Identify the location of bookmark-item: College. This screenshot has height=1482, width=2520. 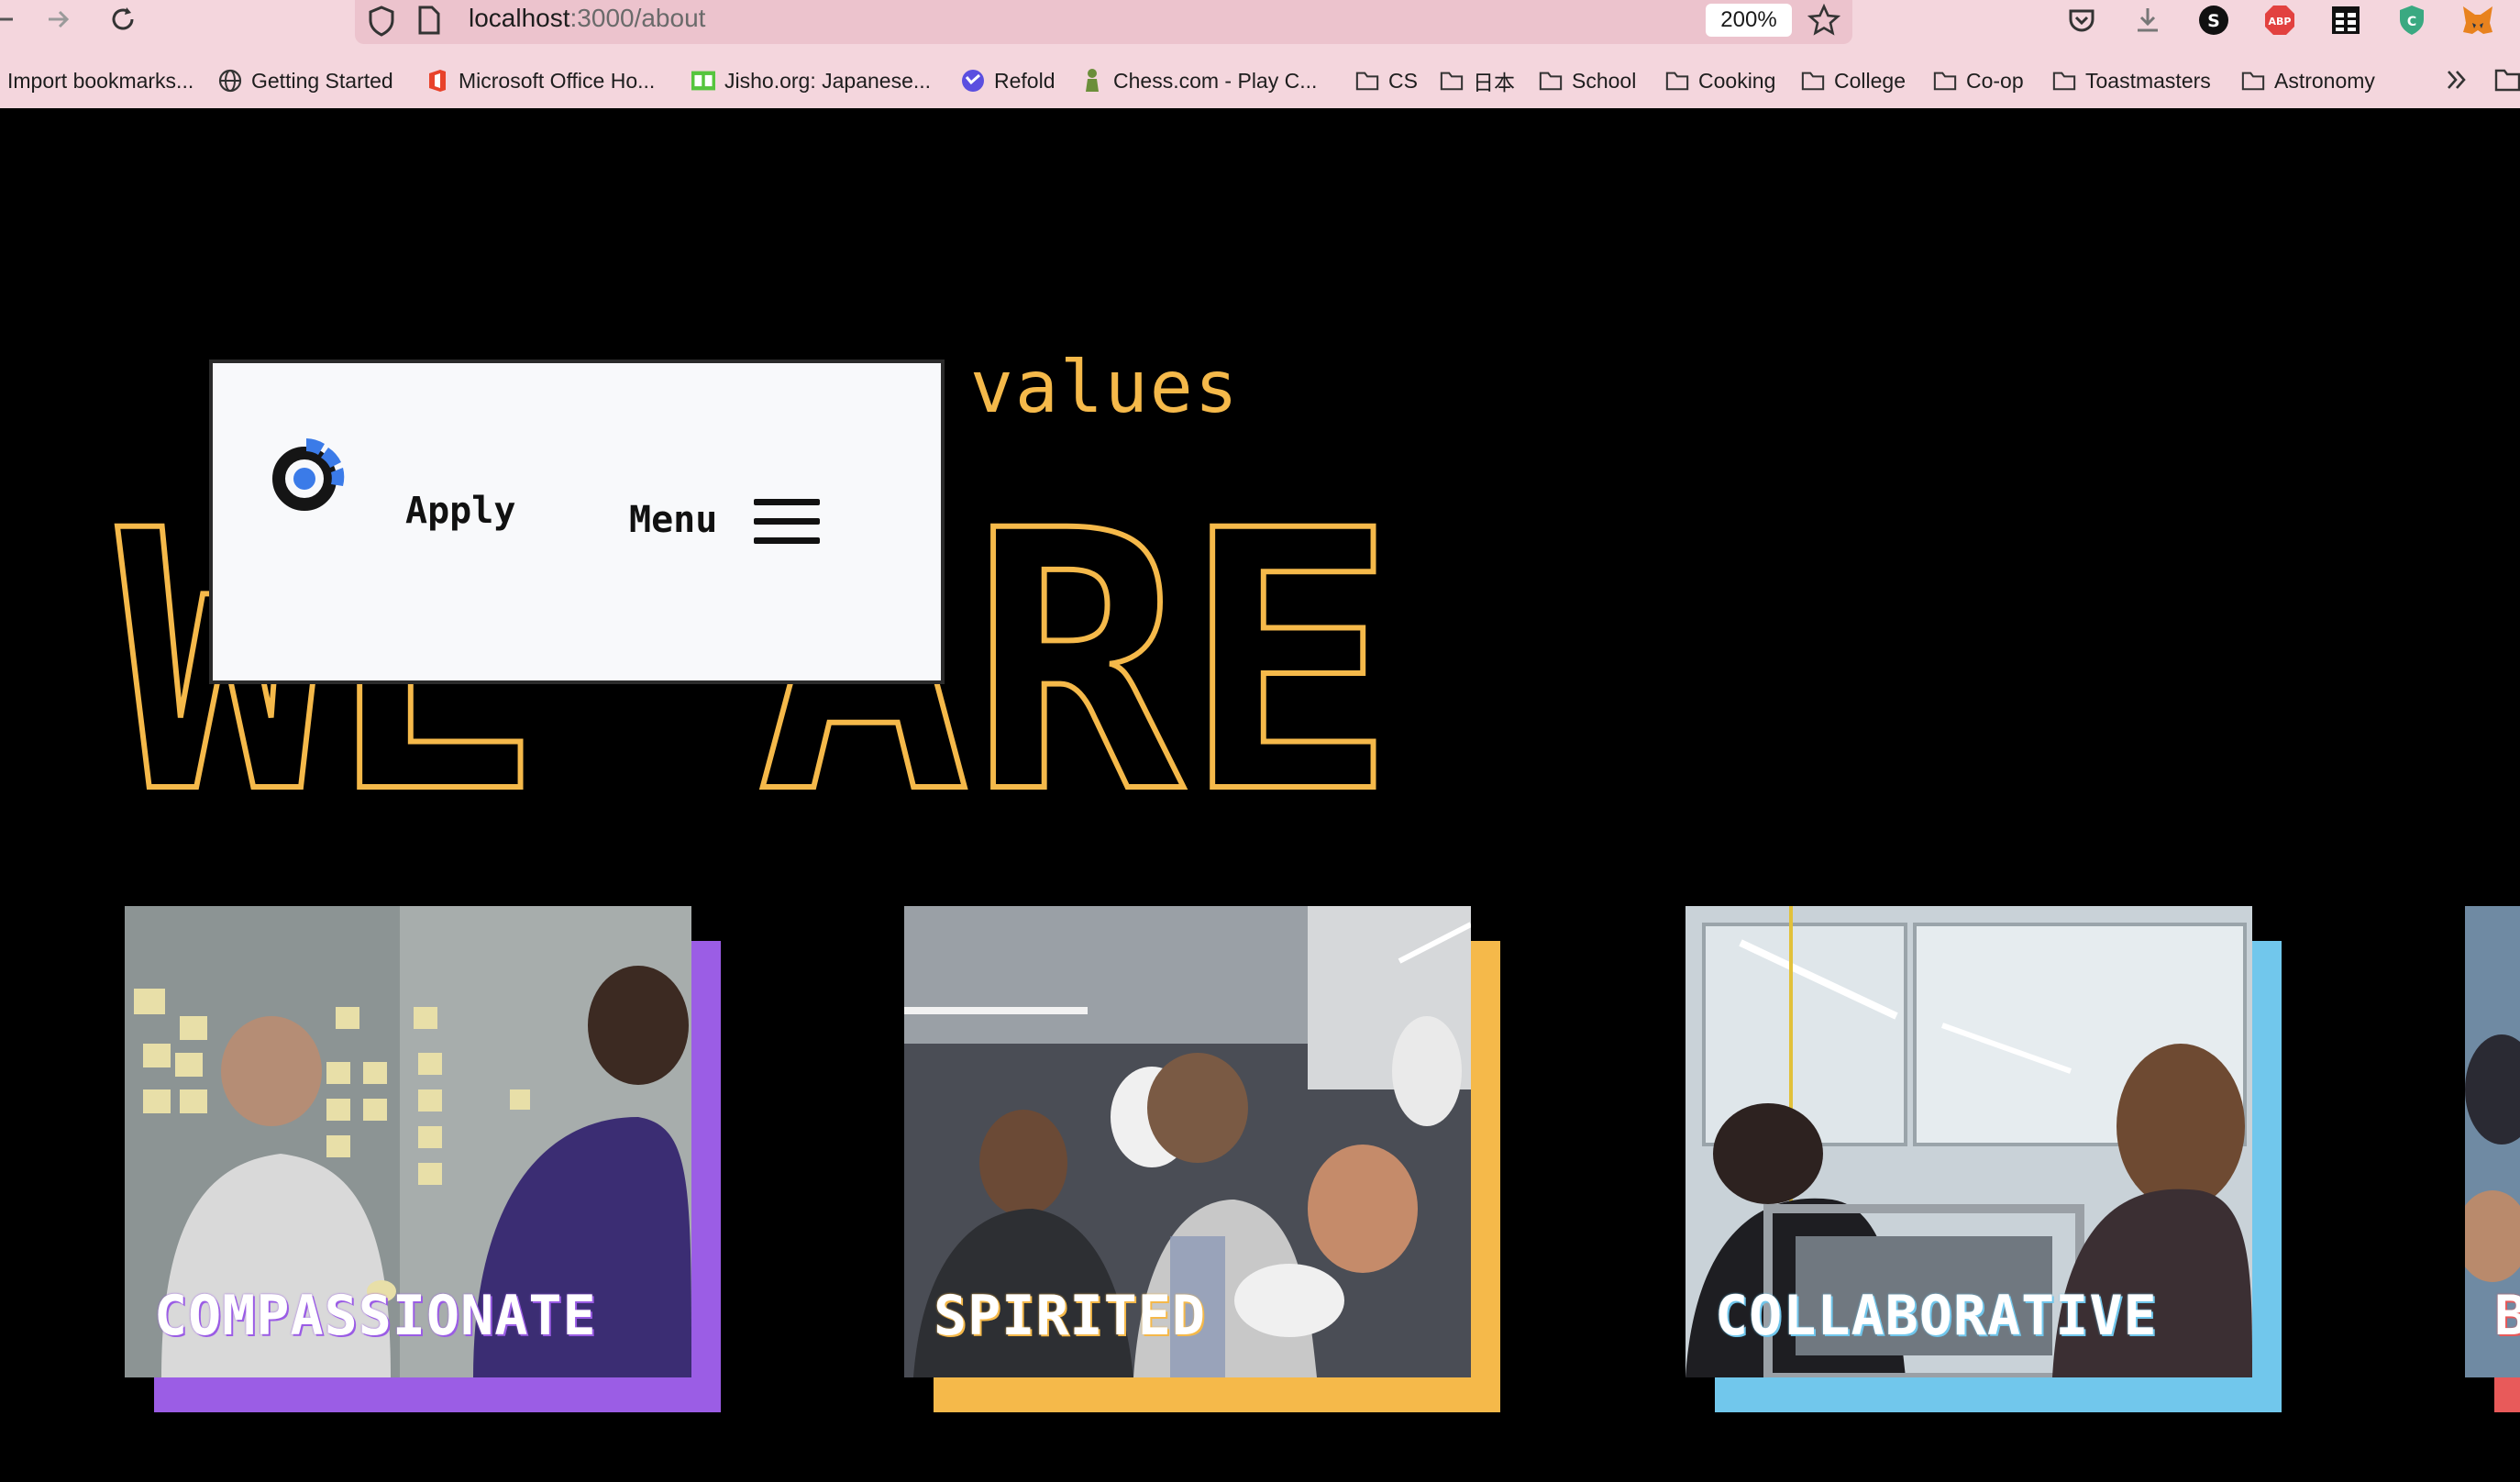
(1853, 81).